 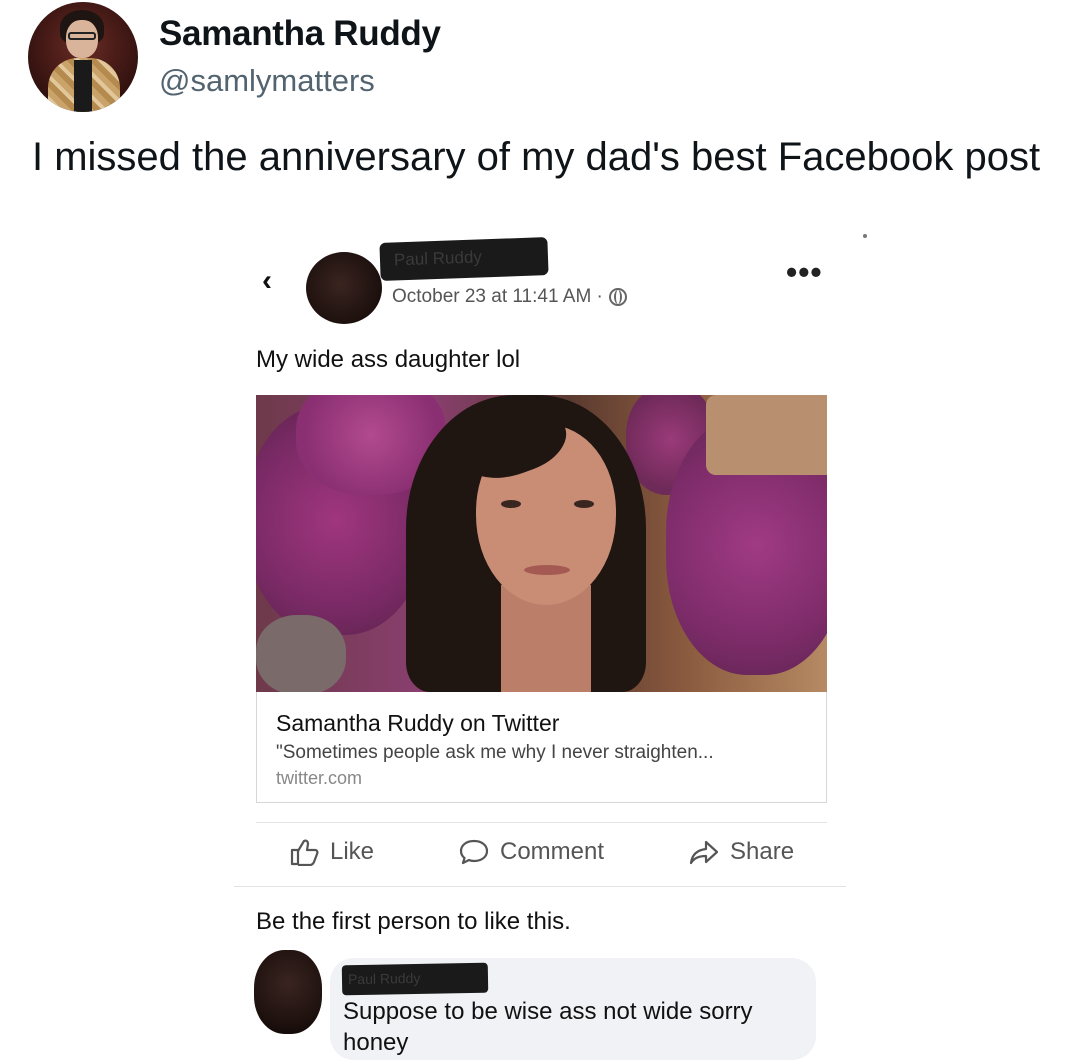 I want to click on fb-post-meta: October 23 at 11:41 AM ·, so click(x=509, y=297).